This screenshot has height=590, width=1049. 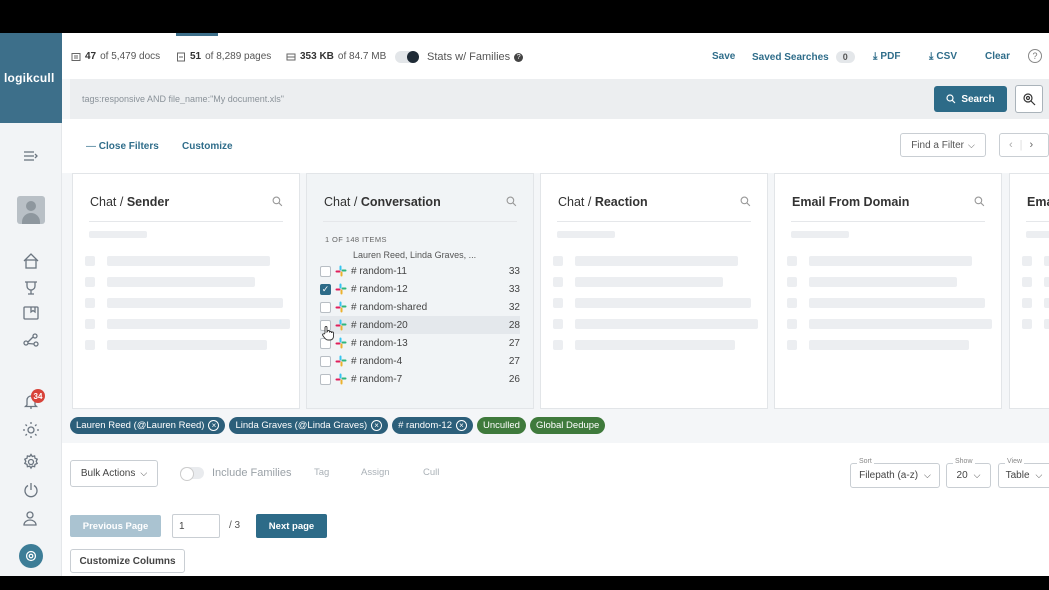 I want to click on share-icon, so click(x=31, y=340).